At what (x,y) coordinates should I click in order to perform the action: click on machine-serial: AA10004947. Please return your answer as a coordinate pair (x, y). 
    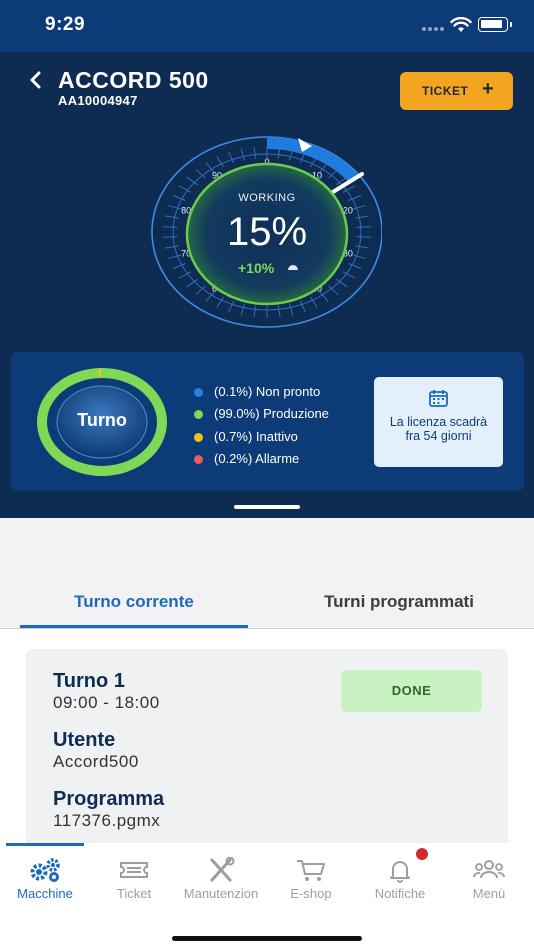
    Looking at the image, I should click on (98, 100).